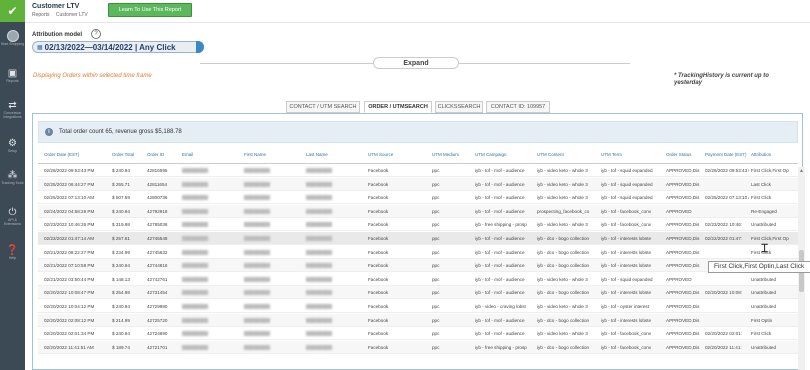 This screenshot has height=370, width=810. What do you see at coordinates (459, 107) in the screenshot?
I see `tab-clicks-search: CLICKSSEARCH` at bounding box center [459, 107].